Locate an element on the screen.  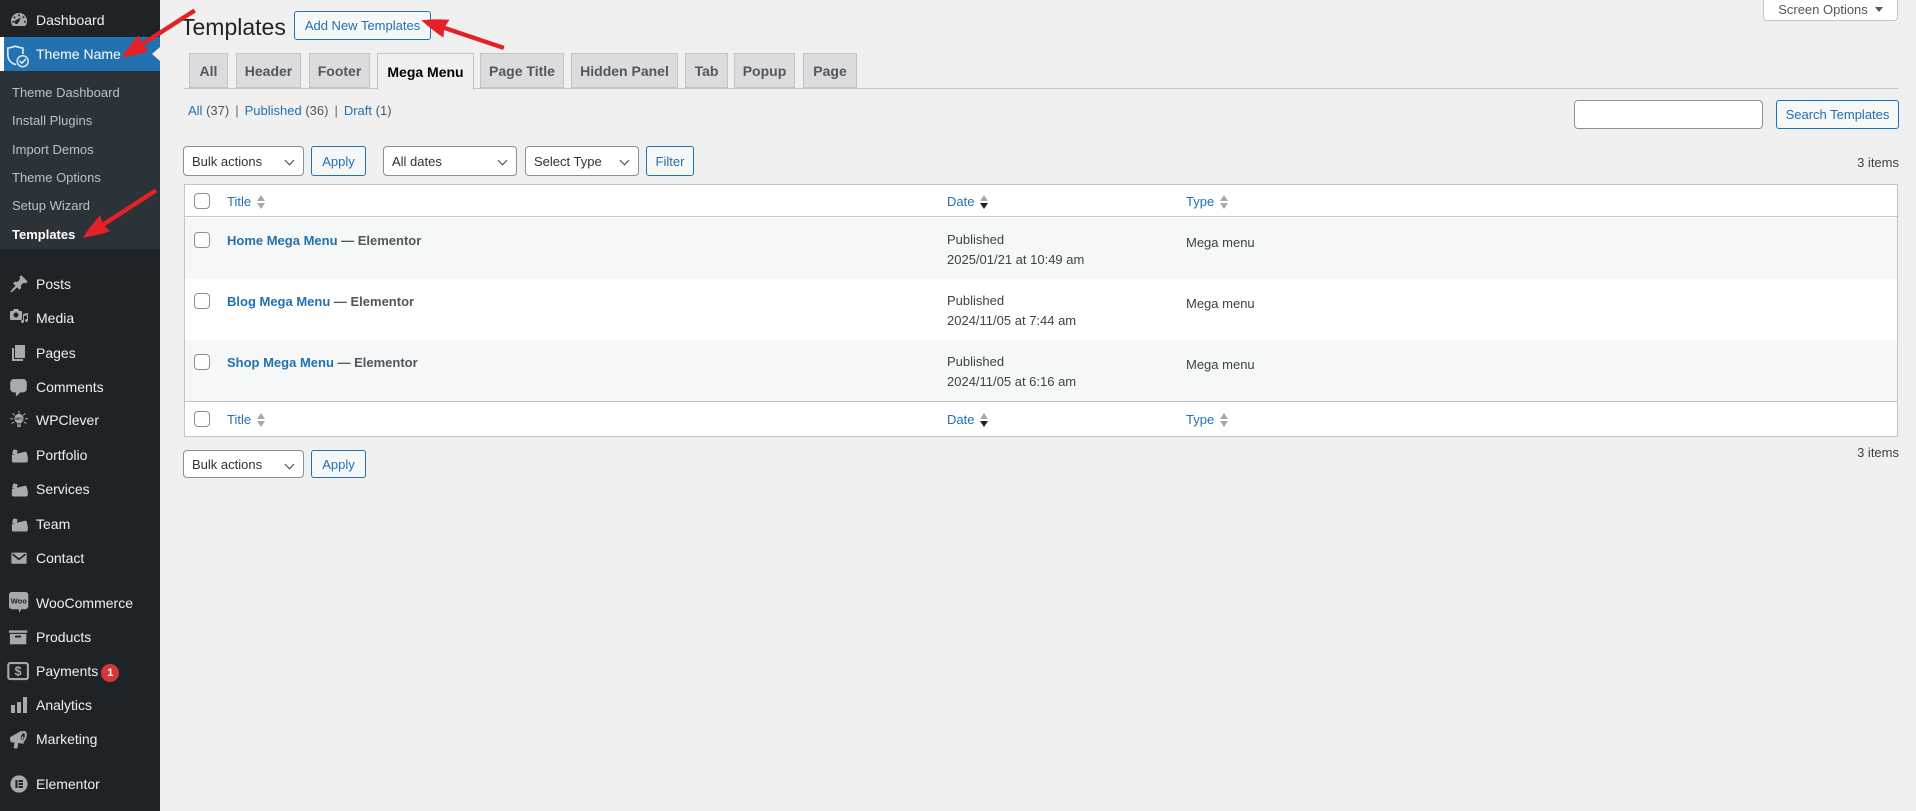
svg-text: WPC is located at coordinates (19, 419).